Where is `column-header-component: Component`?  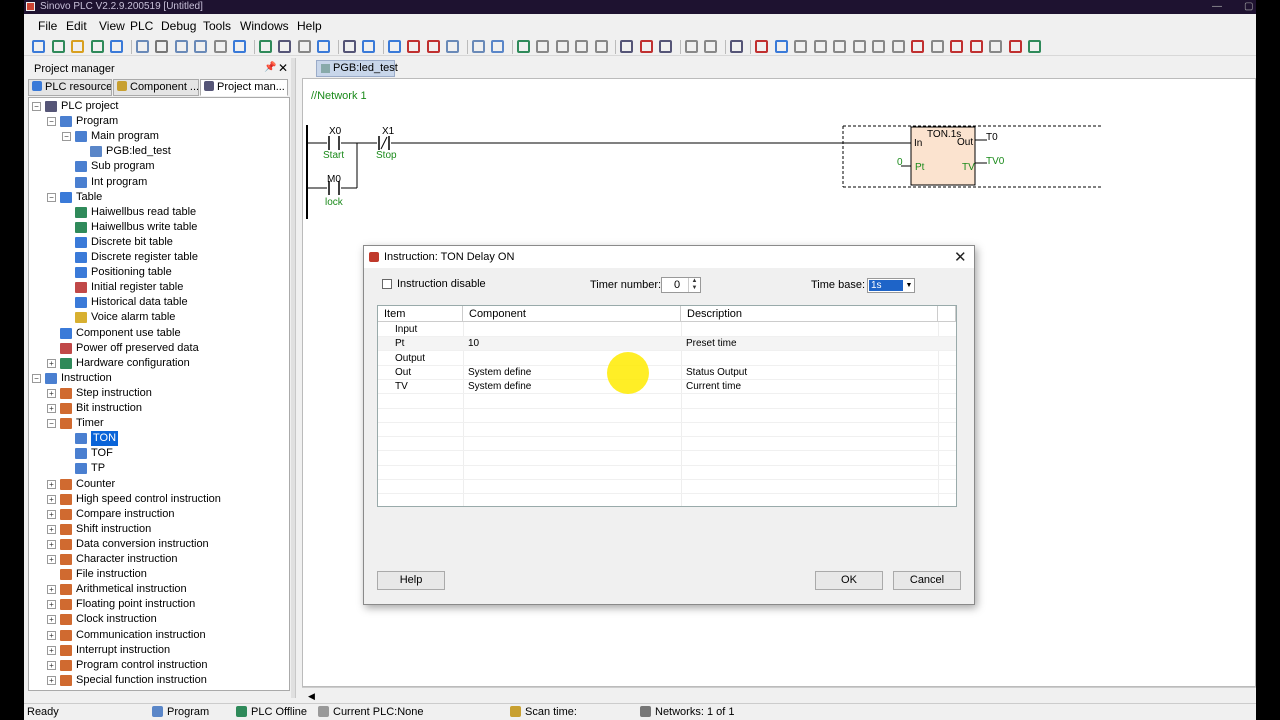 column-header-component: Component is located at coordinates (572, 314).